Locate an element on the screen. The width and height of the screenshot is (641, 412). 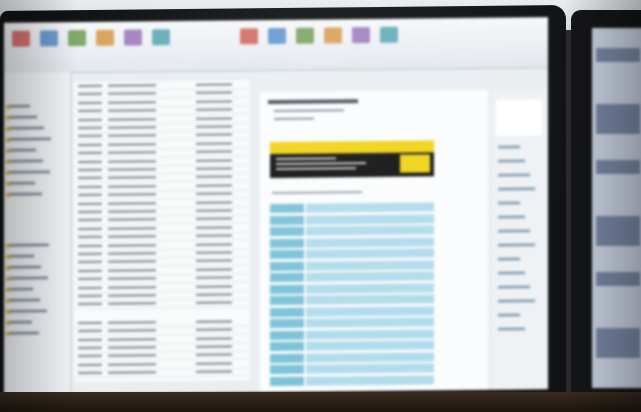
message-subject is located at coordinates (313, 102).